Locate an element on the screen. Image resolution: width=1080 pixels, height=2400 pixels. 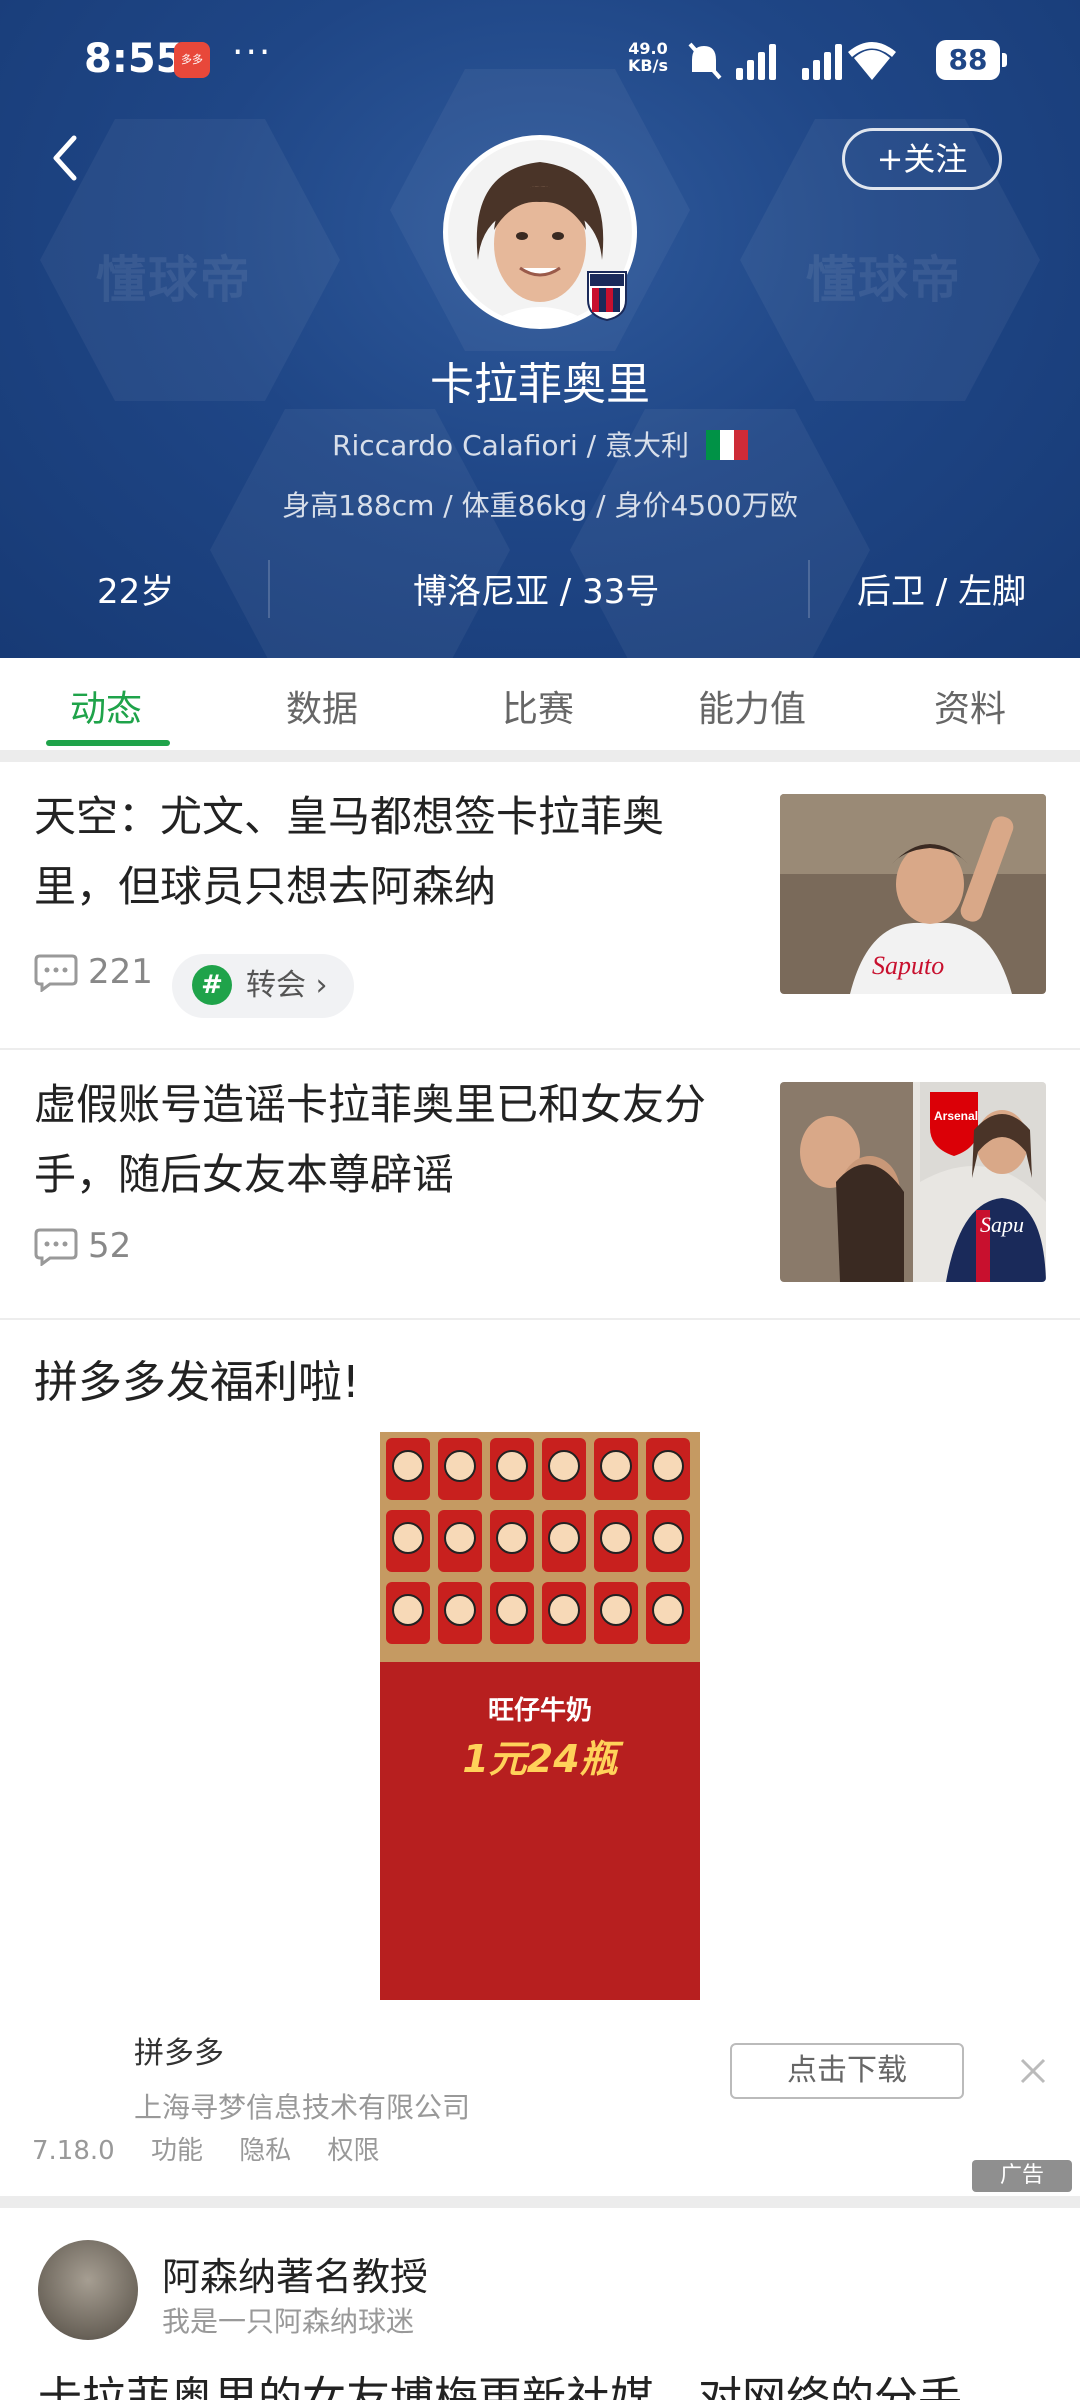
divider is located at coordinates (540, 1319).